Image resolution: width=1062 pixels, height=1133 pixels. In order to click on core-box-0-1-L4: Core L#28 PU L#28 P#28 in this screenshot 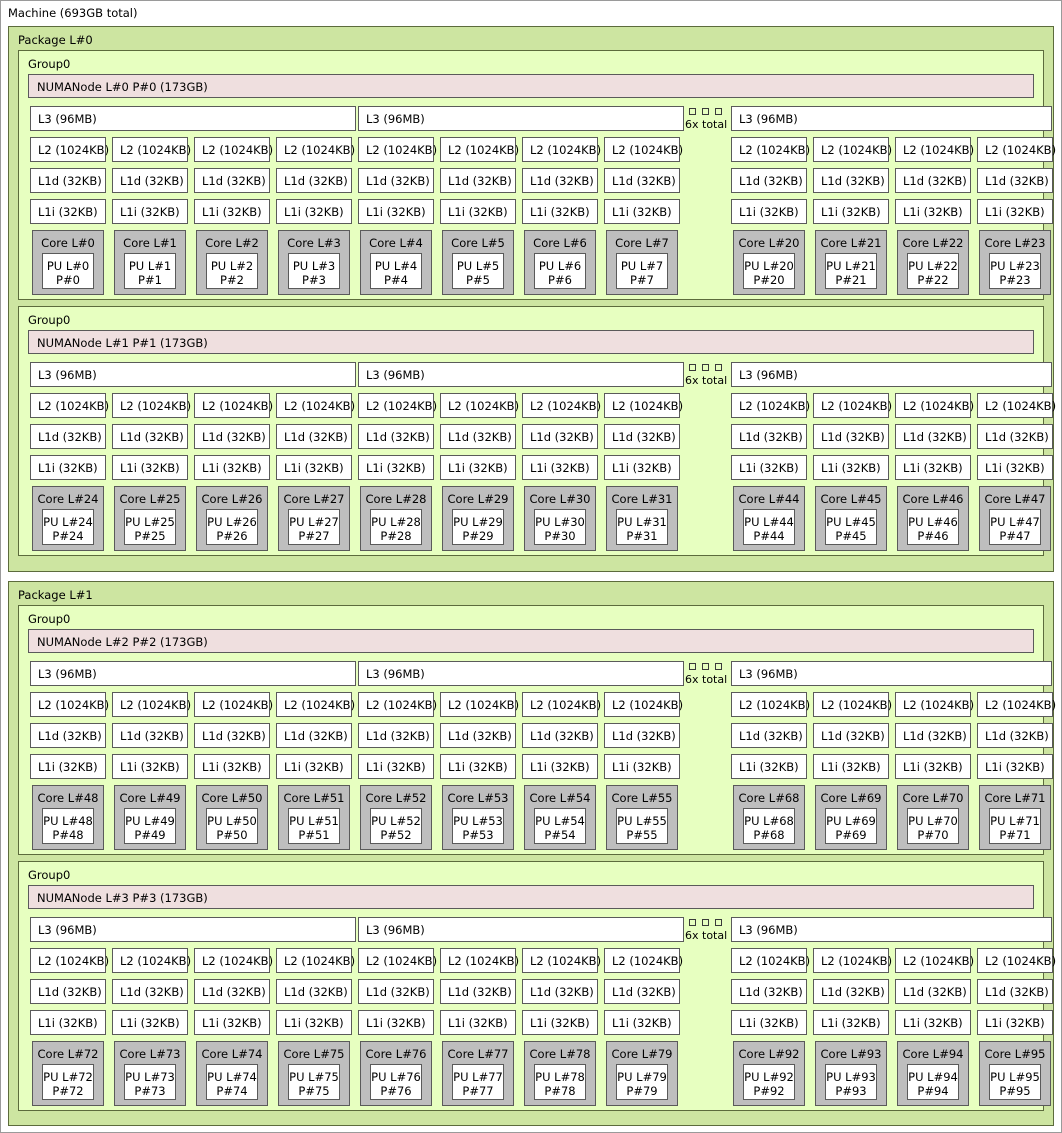, I will do `click(396, 518)`.